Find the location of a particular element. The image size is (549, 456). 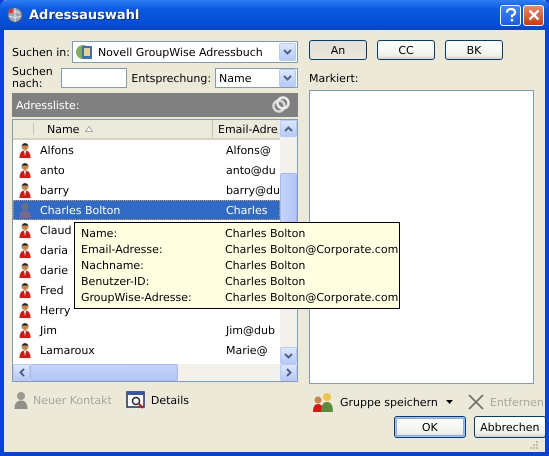

marked-label: Markiert: is located at coordinates (334, 79).